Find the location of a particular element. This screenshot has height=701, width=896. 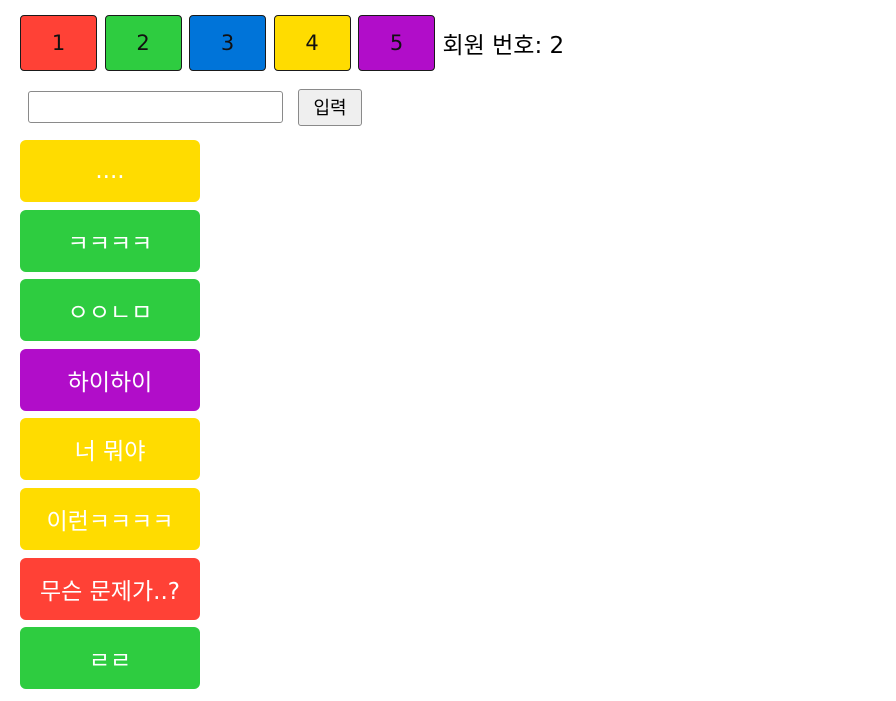

message-item: 하이하이 is located at coordinates (110, 379).